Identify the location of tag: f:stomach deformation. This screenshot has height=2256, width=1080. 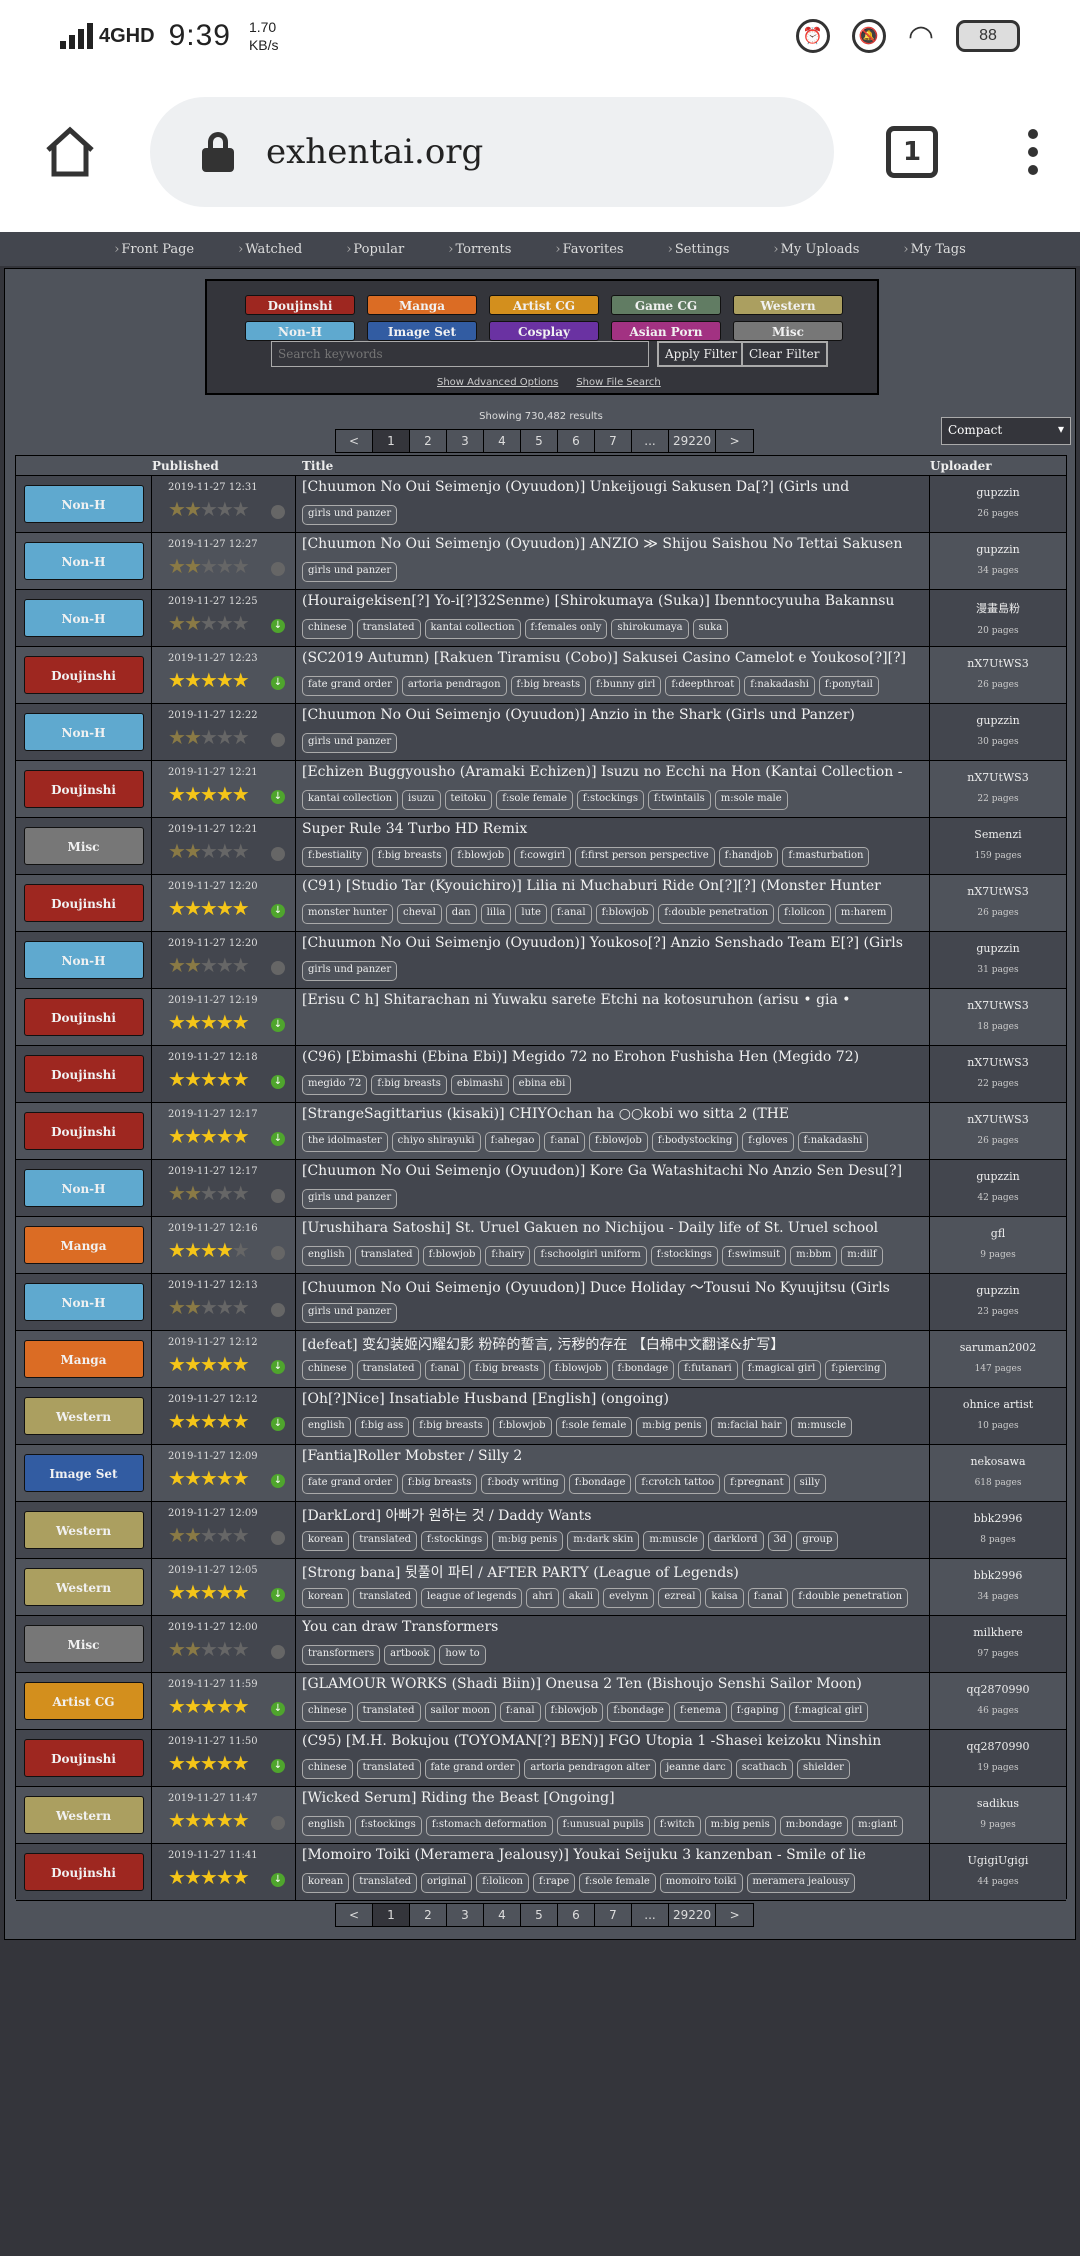
(489, 1826).